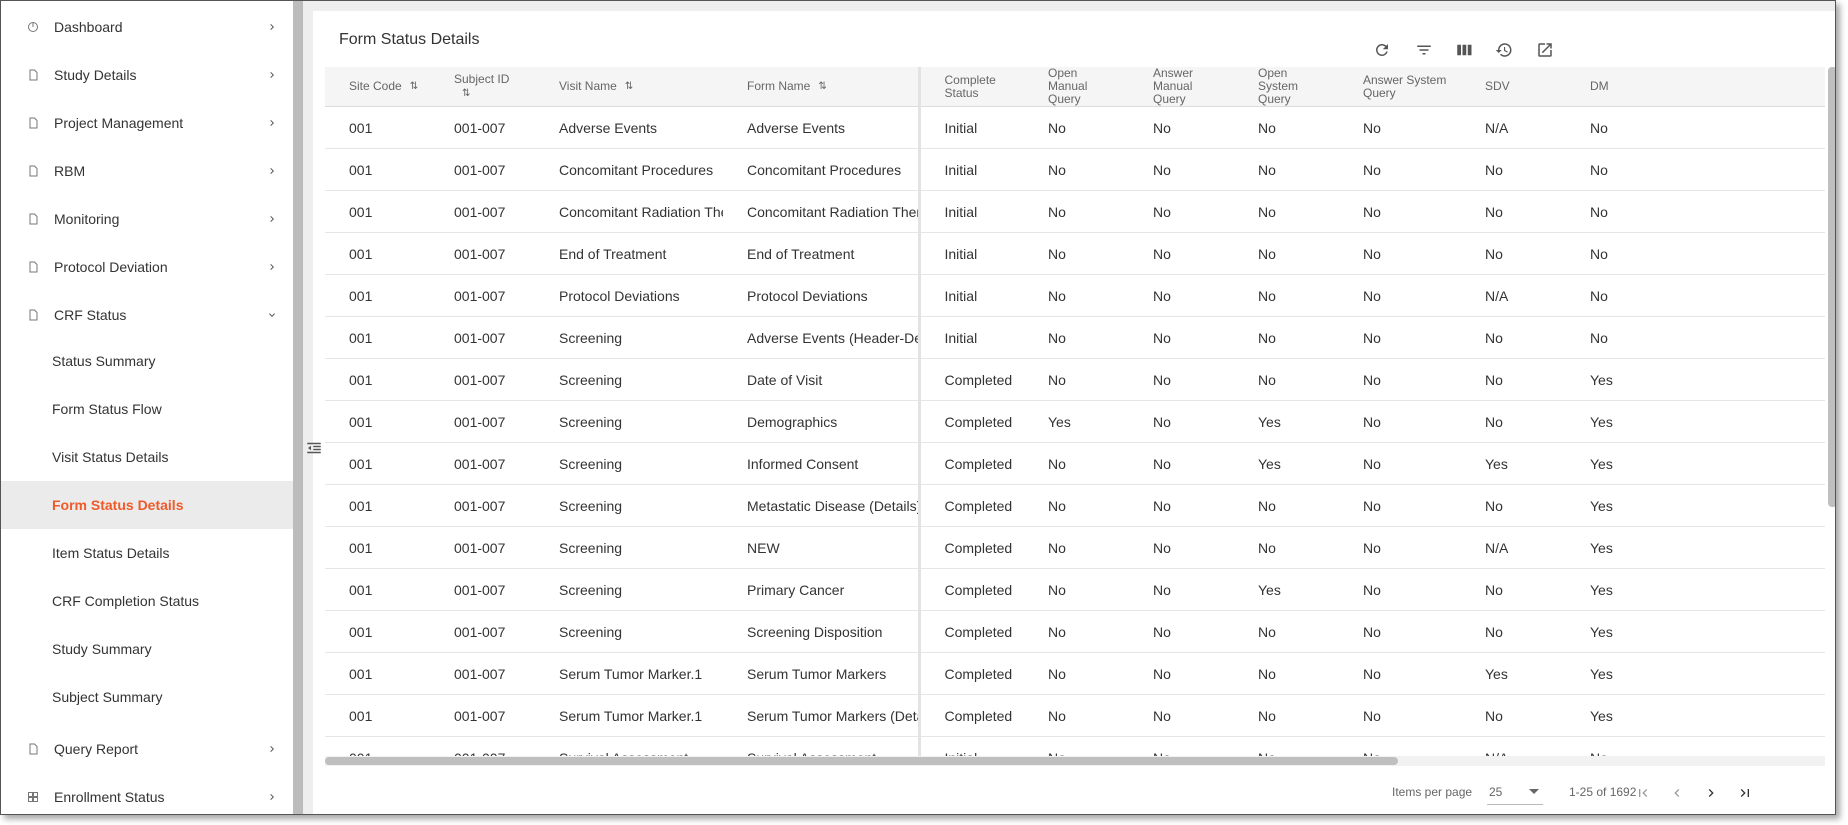 The image size is (1848, 825). What do you see at coordinates (33, 749) in the screenshot?
I see `query-report-icon` at bounding box center [33, 749].